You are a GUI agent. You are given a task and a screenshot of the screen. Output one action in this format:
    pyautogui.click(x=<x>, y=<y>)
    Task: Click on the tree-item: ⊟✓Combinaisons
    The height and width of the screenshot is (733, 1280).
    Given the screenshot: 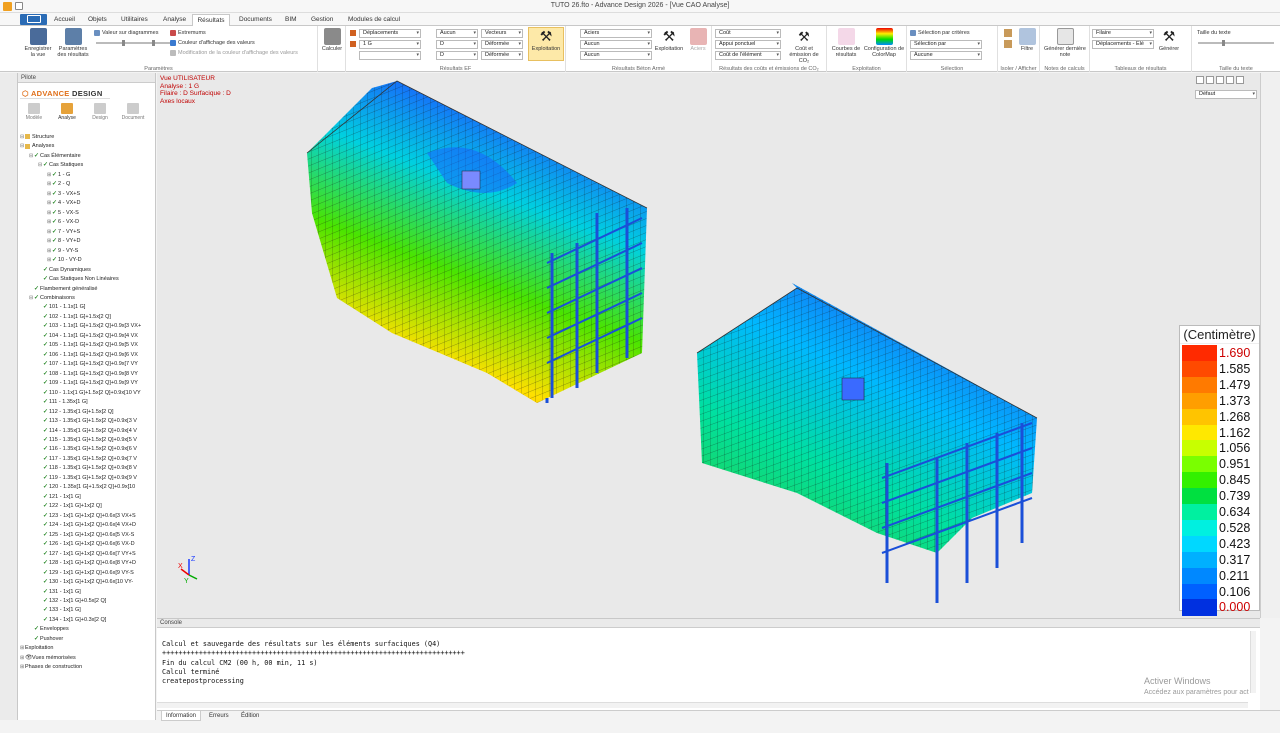 What is the action you would take?
    pyautogui.click(x=87, y=298)
    